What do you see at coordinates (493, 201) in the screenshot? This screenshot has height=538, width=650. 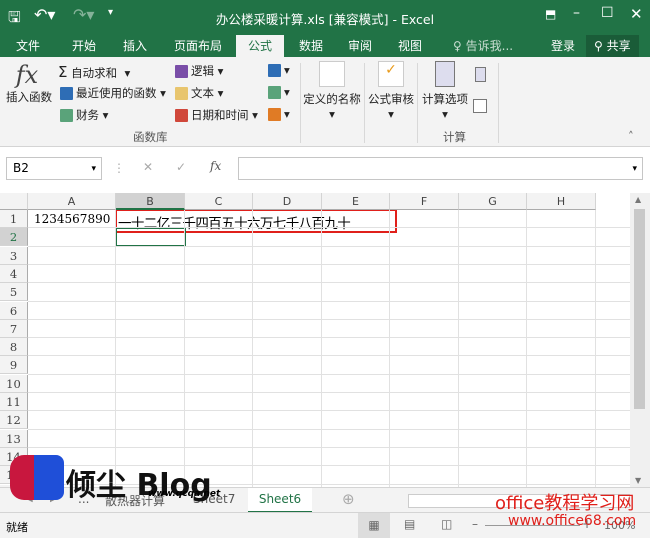 I see `column-header-G: G` at bounding box center [493, 201].